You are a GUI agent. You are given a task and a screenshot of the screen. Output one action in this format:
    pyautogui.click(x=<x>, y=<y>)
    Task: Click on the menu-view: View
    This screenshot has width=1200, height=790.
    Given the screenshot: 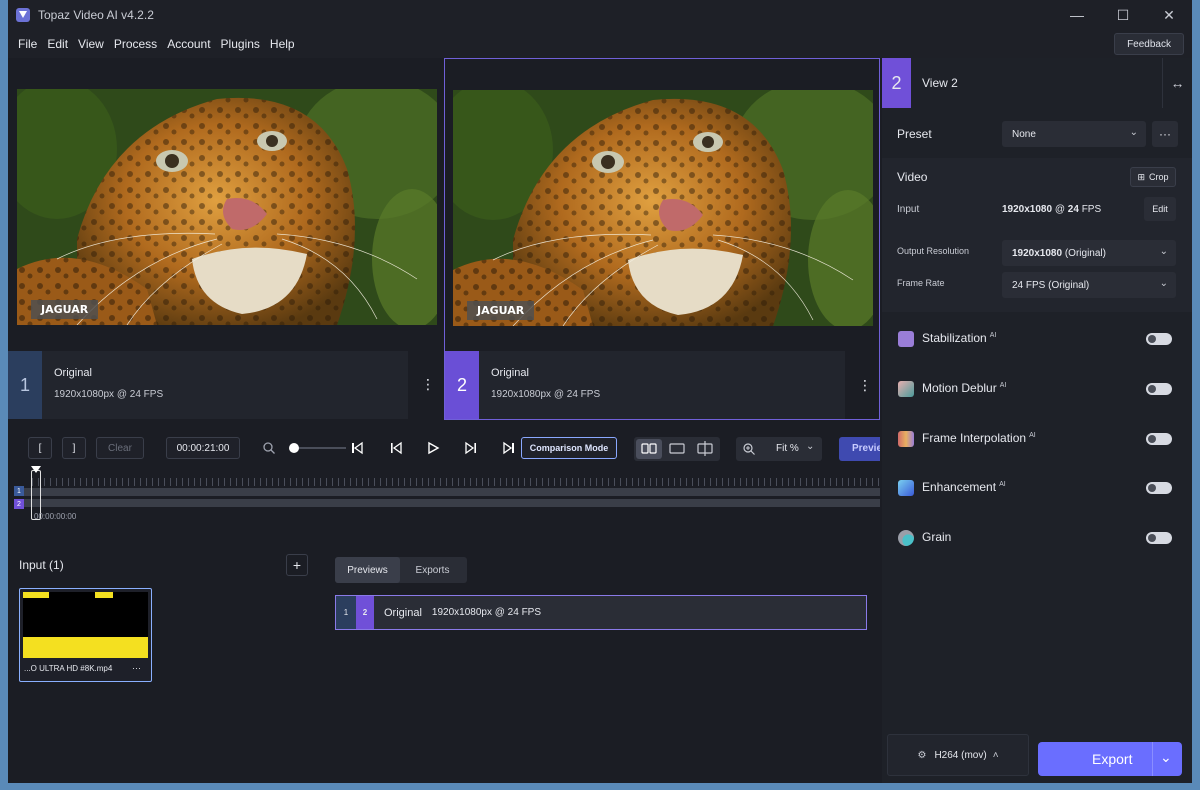 What is the action you would take?
    pyautogui.click(x=91, y=44)
    